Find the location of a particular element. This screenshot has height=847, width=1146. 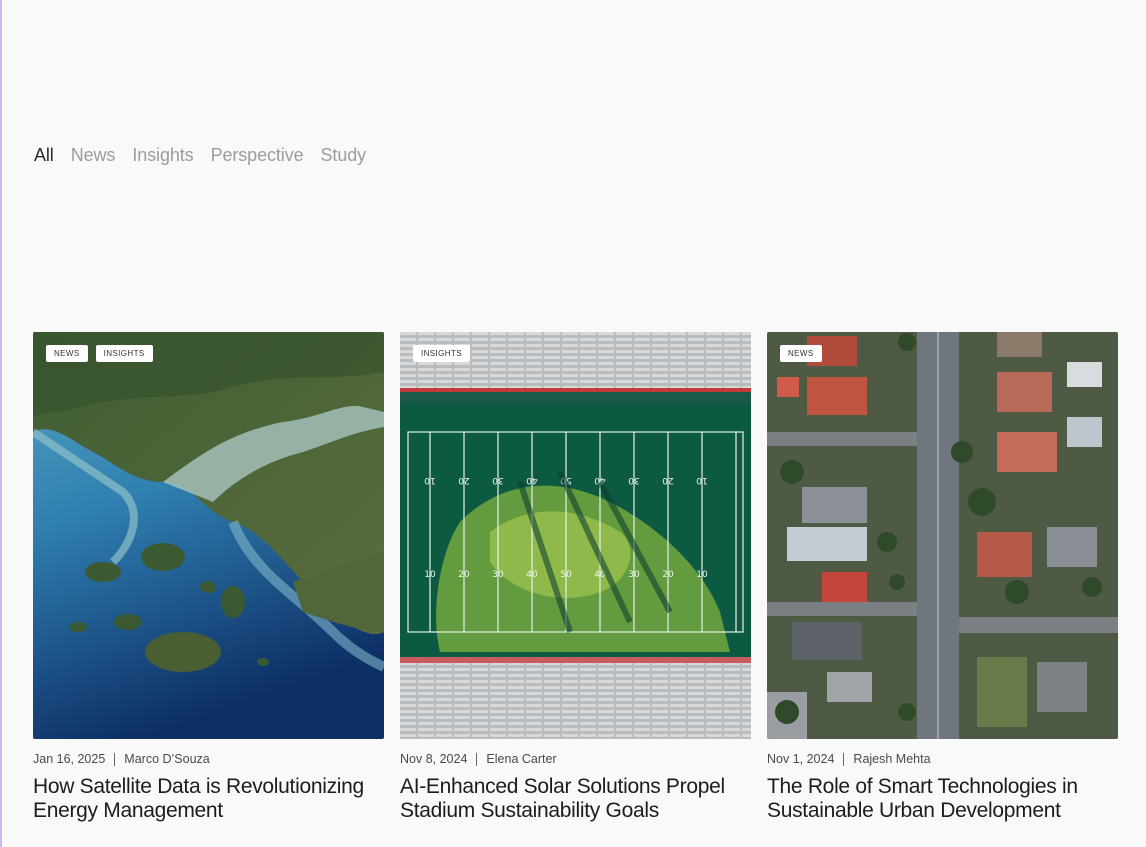

filter-news: News is located at coordinates (93, 155).